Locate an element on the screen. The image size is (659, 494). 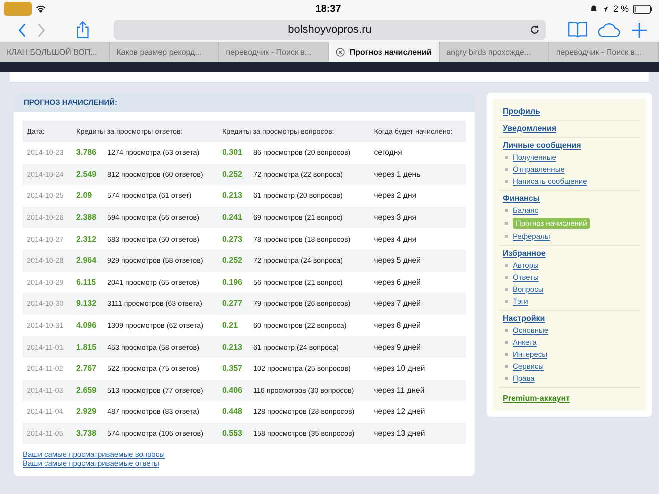
credits-cell: 0.448 is located at coordinates (234, 412).